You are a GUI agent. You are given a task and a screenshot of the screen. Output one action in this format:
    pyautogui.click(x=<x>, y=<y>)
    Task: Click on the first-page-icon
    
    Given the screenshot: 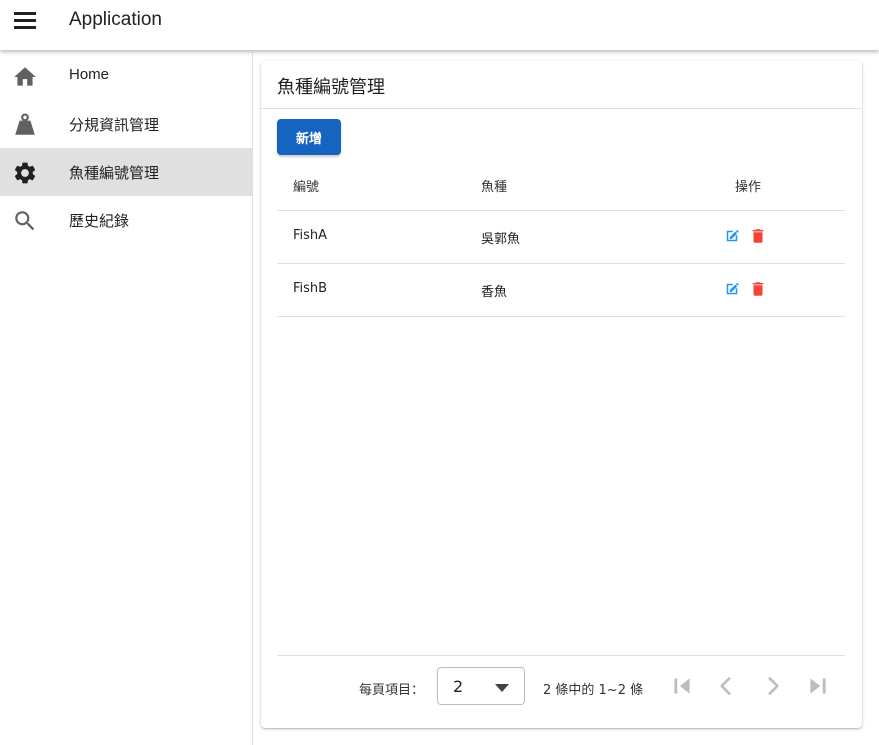 What is the action you would take?
    pyautogui.click(x=682, y=686)
    